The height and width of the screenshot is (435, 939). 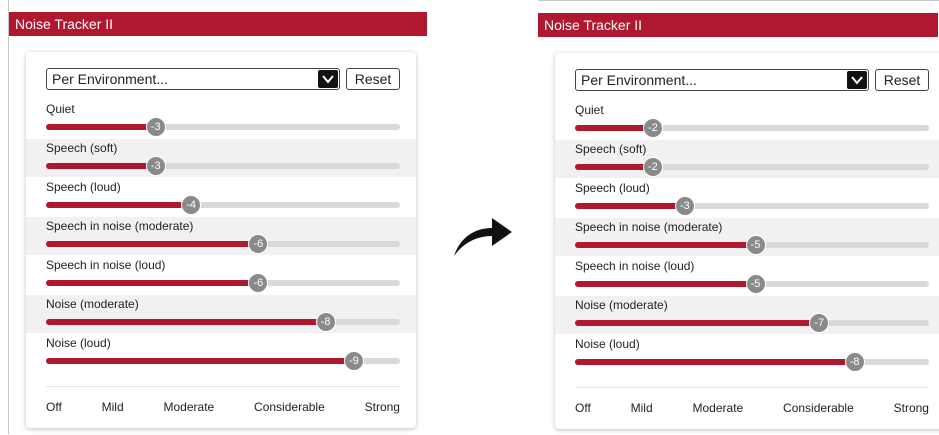 What do you see at coordinates (353, 361) in the screenshot?
I see `slider-thumb: -9` at bounding box center [353, 361].